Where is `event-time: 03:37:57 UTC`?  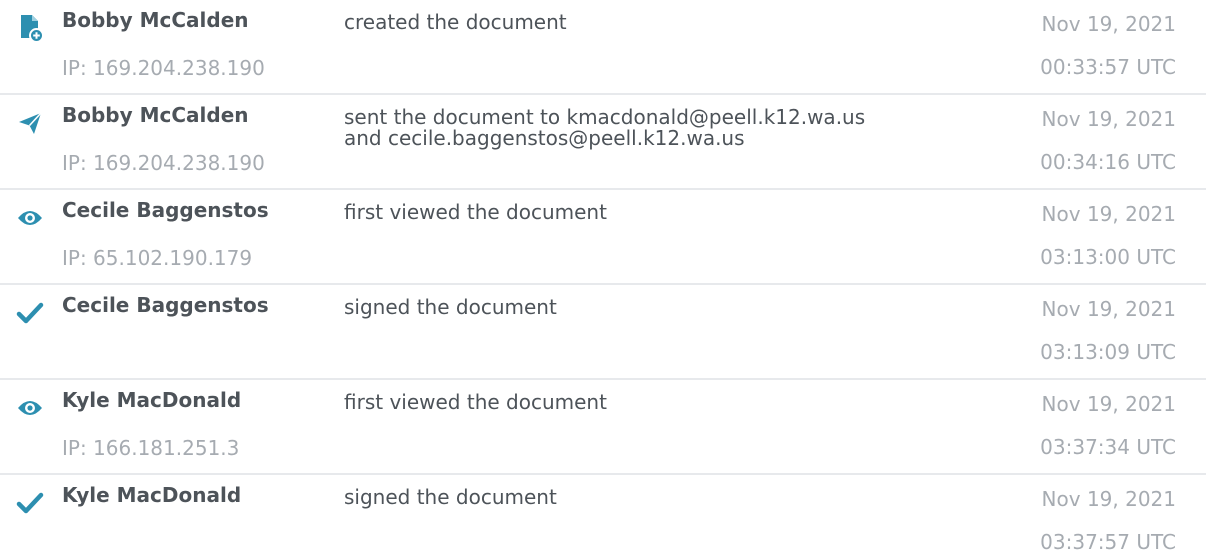
event-time: 03:37:57 UTC is located at coordinates (1108, 542).